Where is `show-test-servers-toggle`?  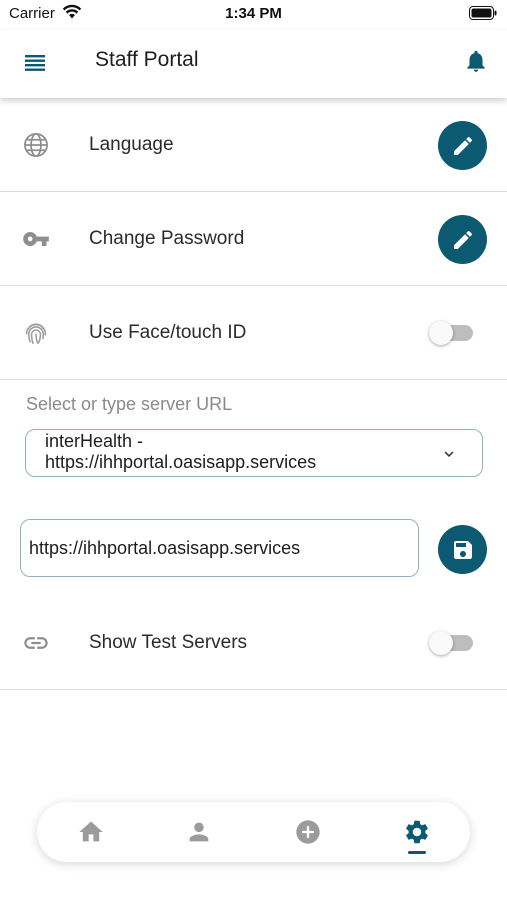 show-test-servers-toggle is located at coordinates (451, 643).